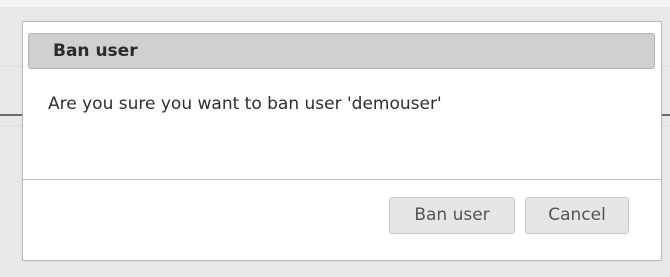 The height and width of the screenshot is (277, 670). Describe the element at coordinates (452, 215) in the screenshot. I see `ban-user-button: Ban user` at that location.